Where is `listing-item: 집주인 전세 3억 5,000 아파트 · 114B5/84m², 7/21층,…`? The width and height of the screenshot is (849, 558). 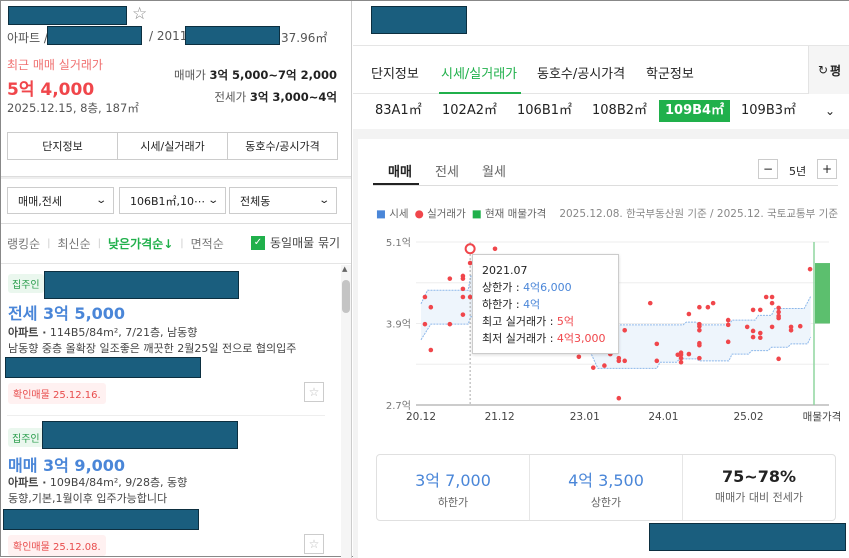
listing-item: 집주인 전세 3억 5,000 아파트 · 114B5/84m², 7/21층,… is located at coordinates (169, 339).